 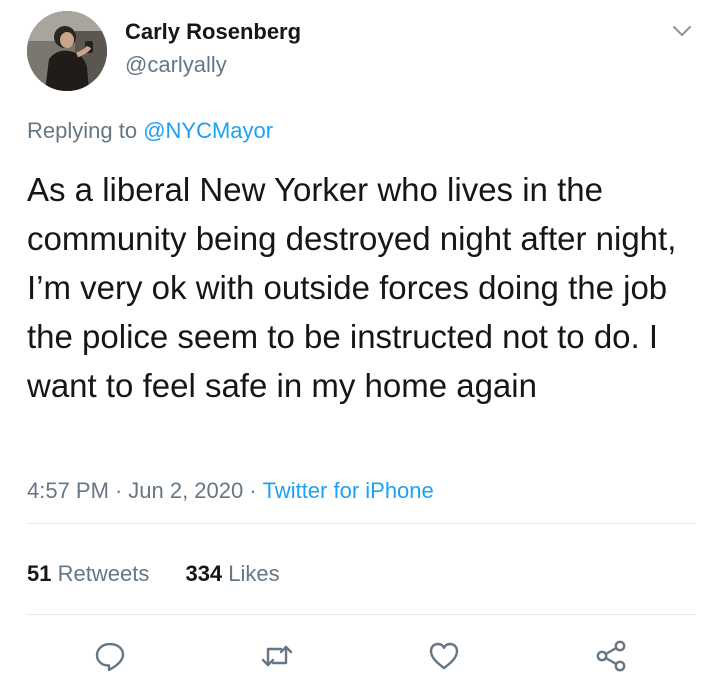 I want to click on tweet-stats: 51 Retweets 334 Likes, so click(x=153, y=574).